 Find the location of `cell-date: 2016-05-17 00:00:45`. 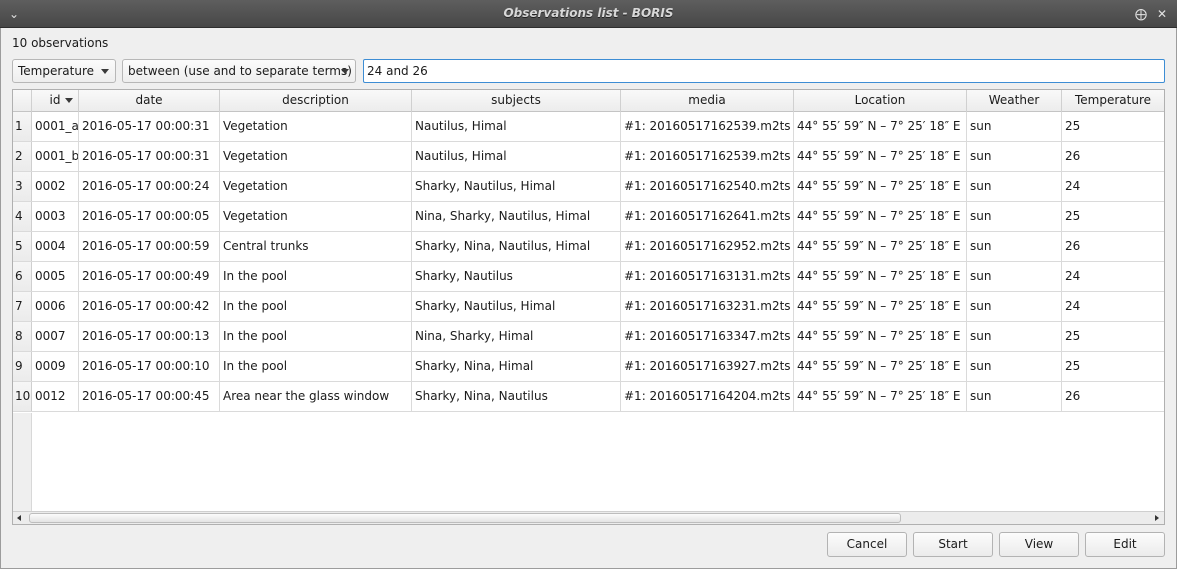

cell-date: 2016-05-17 00:00:45 is located at coordinates (149, 396).